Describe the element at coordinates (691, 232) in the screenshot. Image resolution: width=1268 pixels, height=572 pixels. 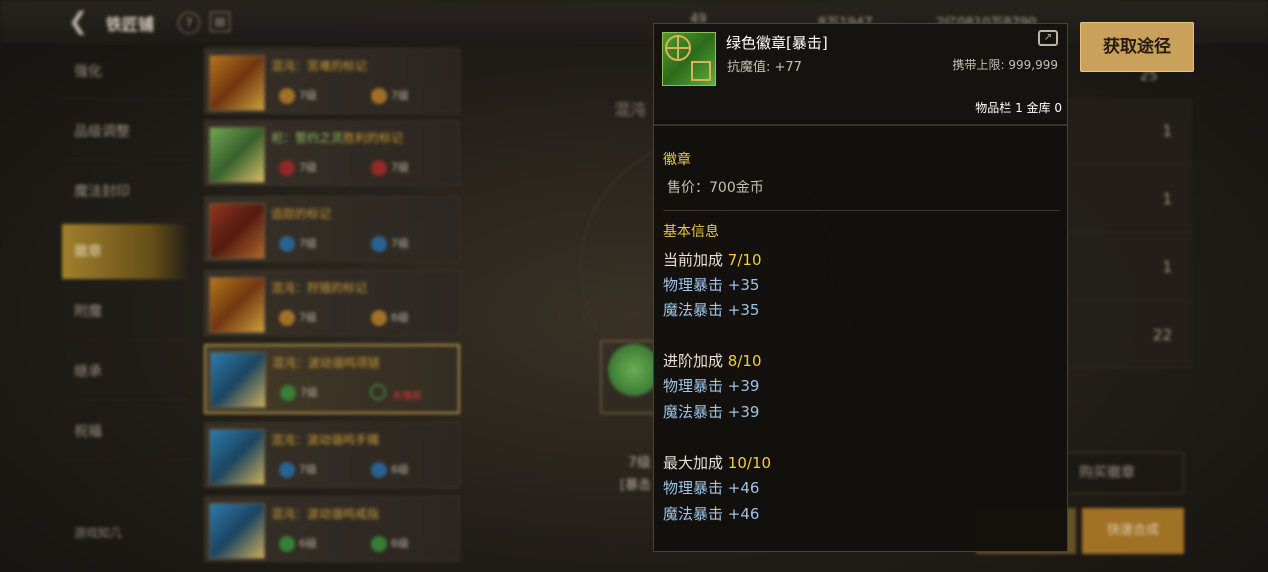
I see `basic-info-heading: 基本信息` at that location.